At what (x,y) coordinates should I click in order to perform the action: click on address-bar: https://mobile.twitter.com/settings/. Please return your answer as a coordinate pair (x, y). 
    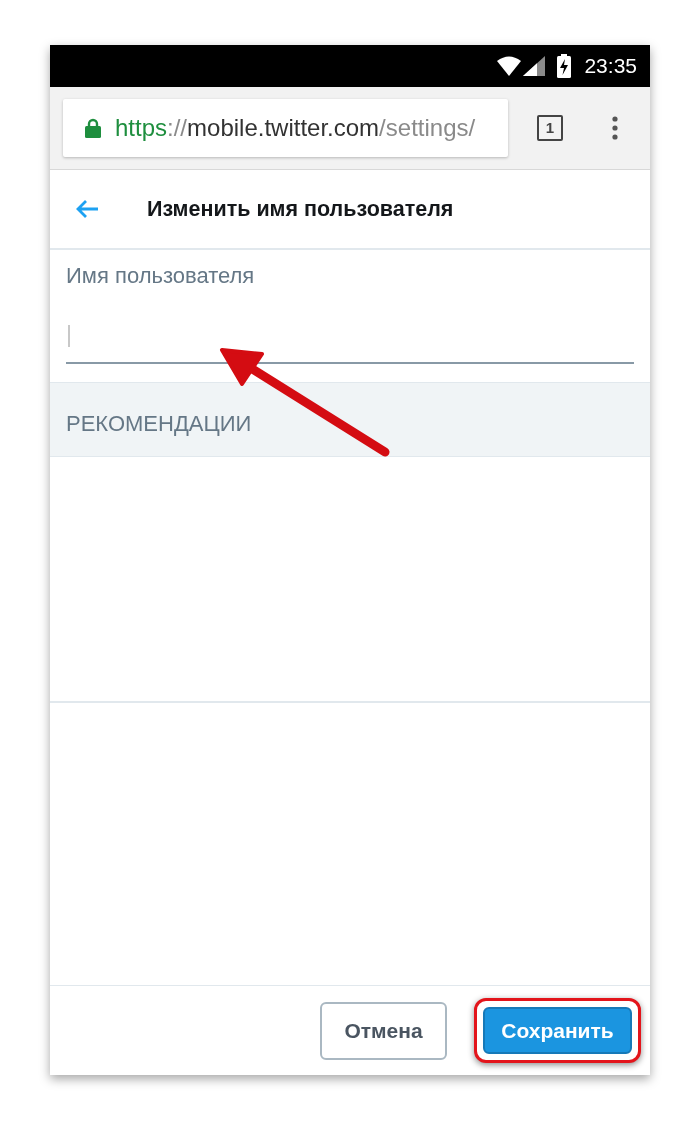
    Looking at the image, I should click on (285, 128).